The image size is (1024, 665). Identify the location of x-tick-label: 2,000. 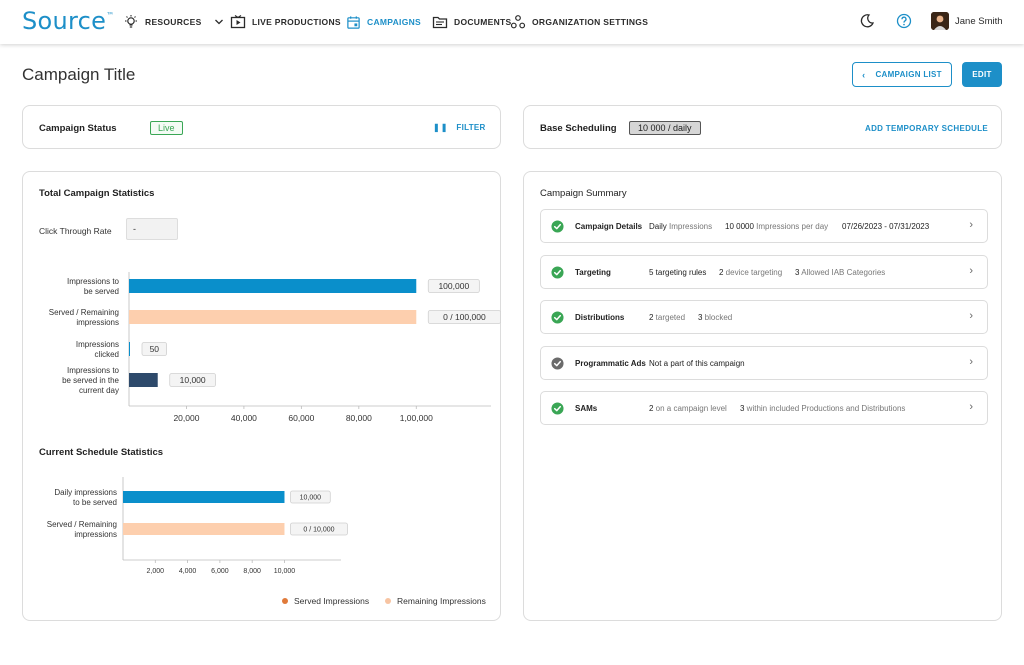
(156, 571).